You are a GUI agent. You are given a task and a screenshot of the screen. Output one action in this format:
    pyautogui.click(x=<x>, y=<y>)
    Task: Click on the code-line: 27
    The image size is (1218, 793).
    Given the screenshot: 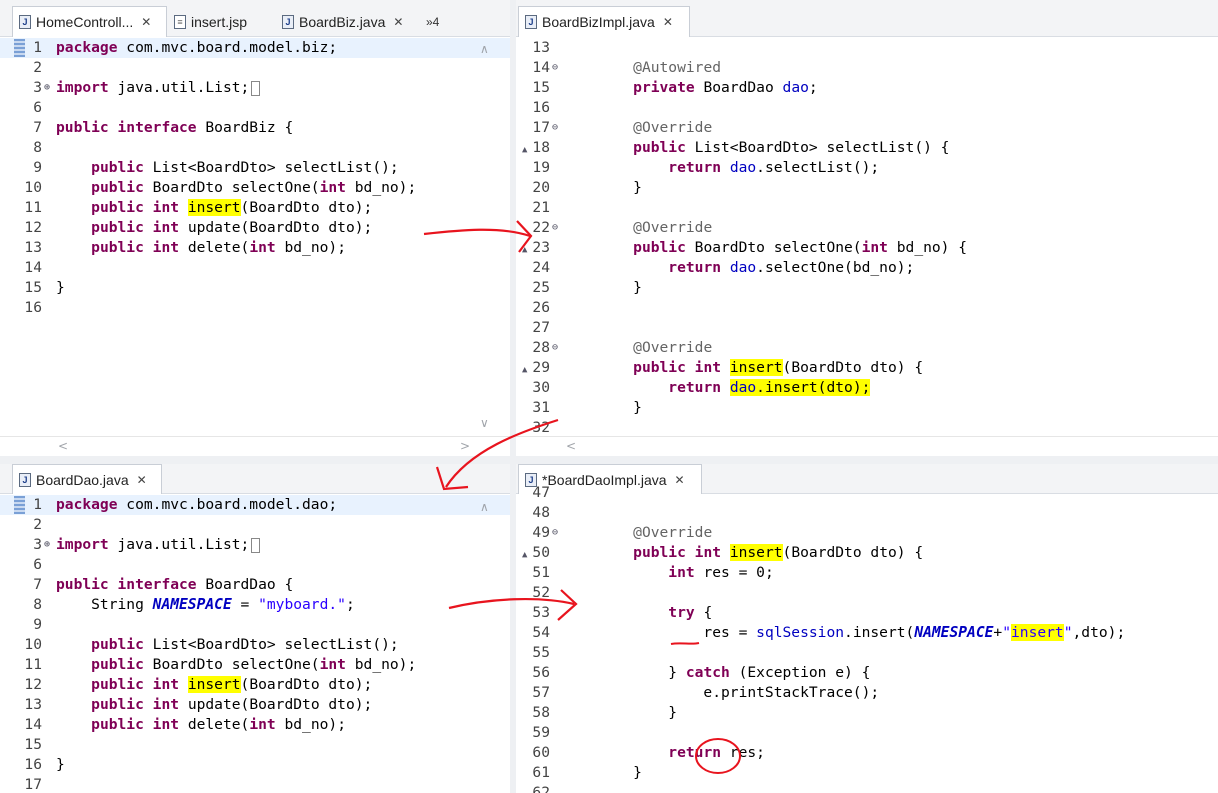 What is the action you would take?
    pyautogui.click(x=867, y=328)
    